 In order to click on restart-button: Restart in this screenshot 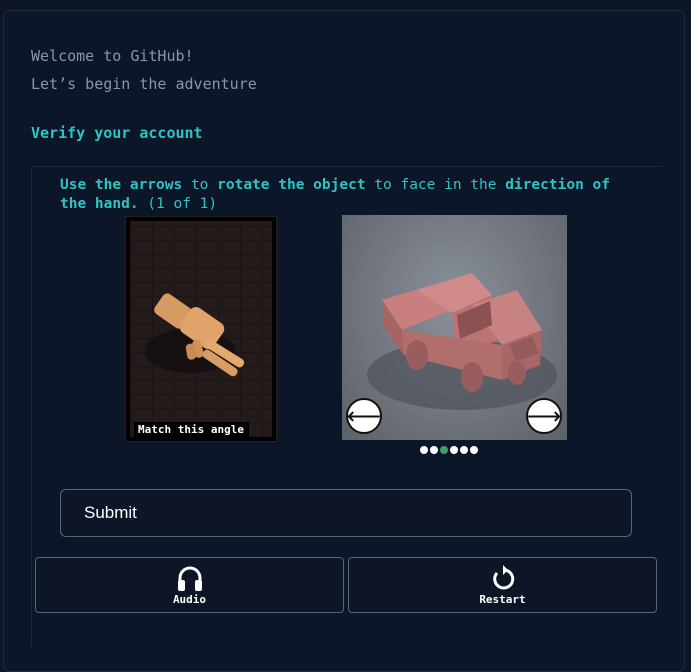, I will do `click(502, 585)`.